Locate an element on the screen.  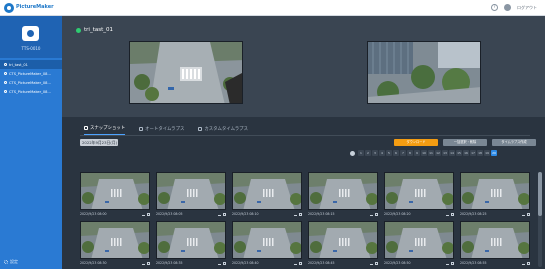
help-icon: ? is located at coordinates (494, 7).